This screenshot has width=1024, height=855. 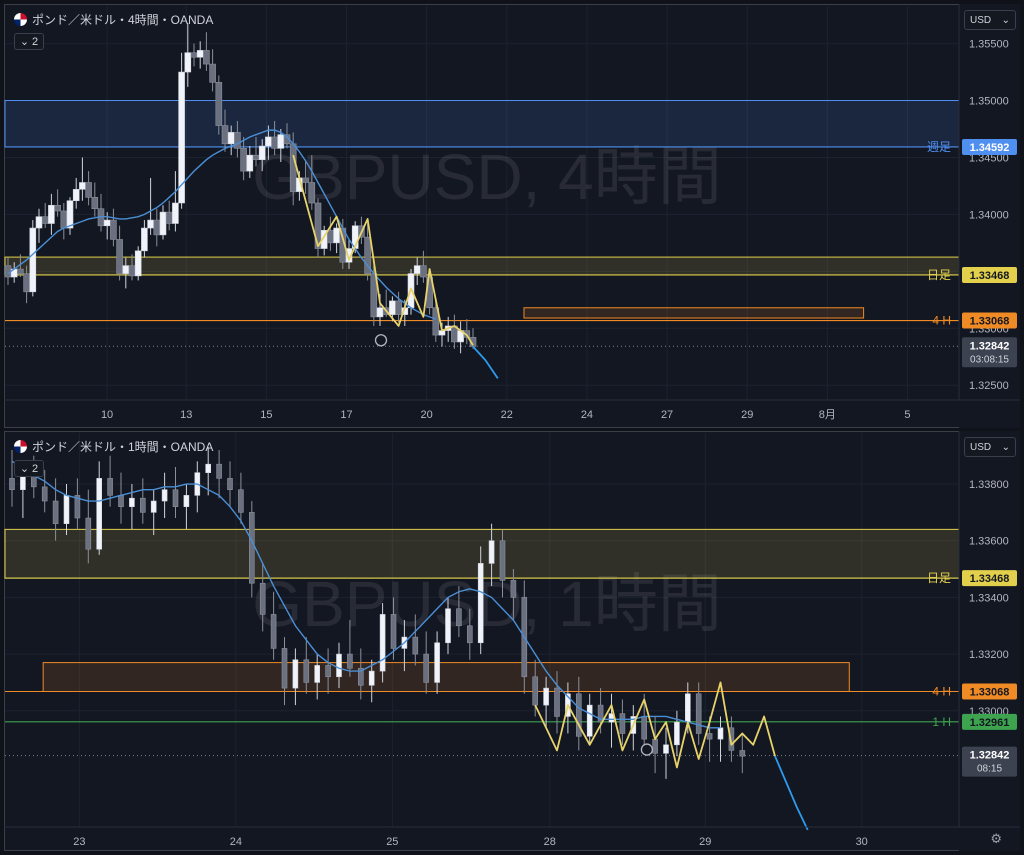 What do you see at coordinates (939, 578) in the screenshot?
I see `level-label: 日足` at bounding box center [939, 578].